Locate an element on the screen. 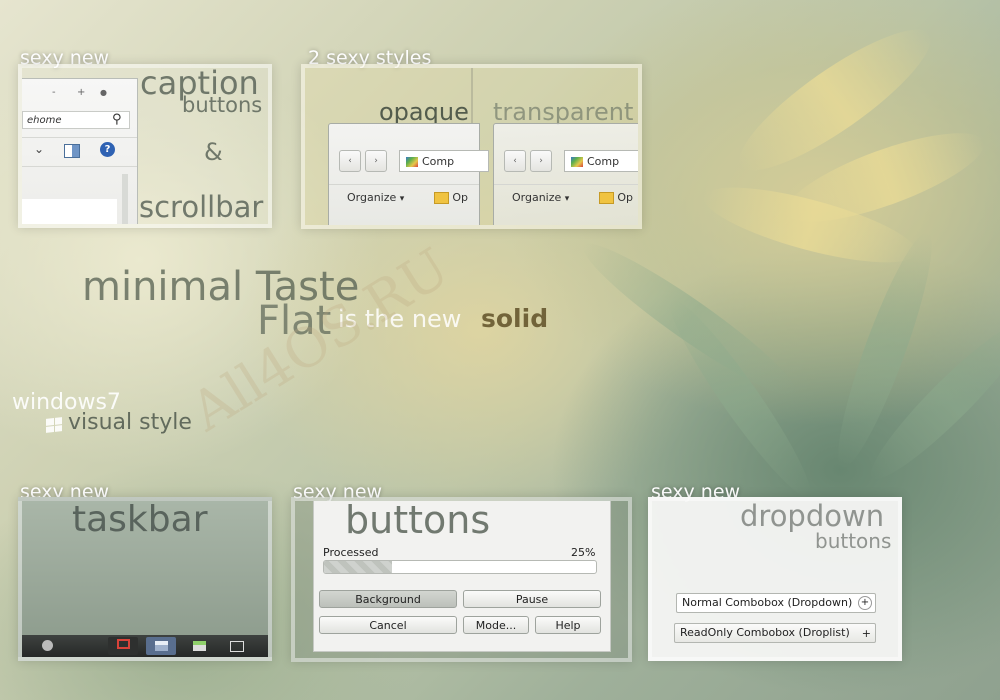  content-area is located at coordinates (69, 211).